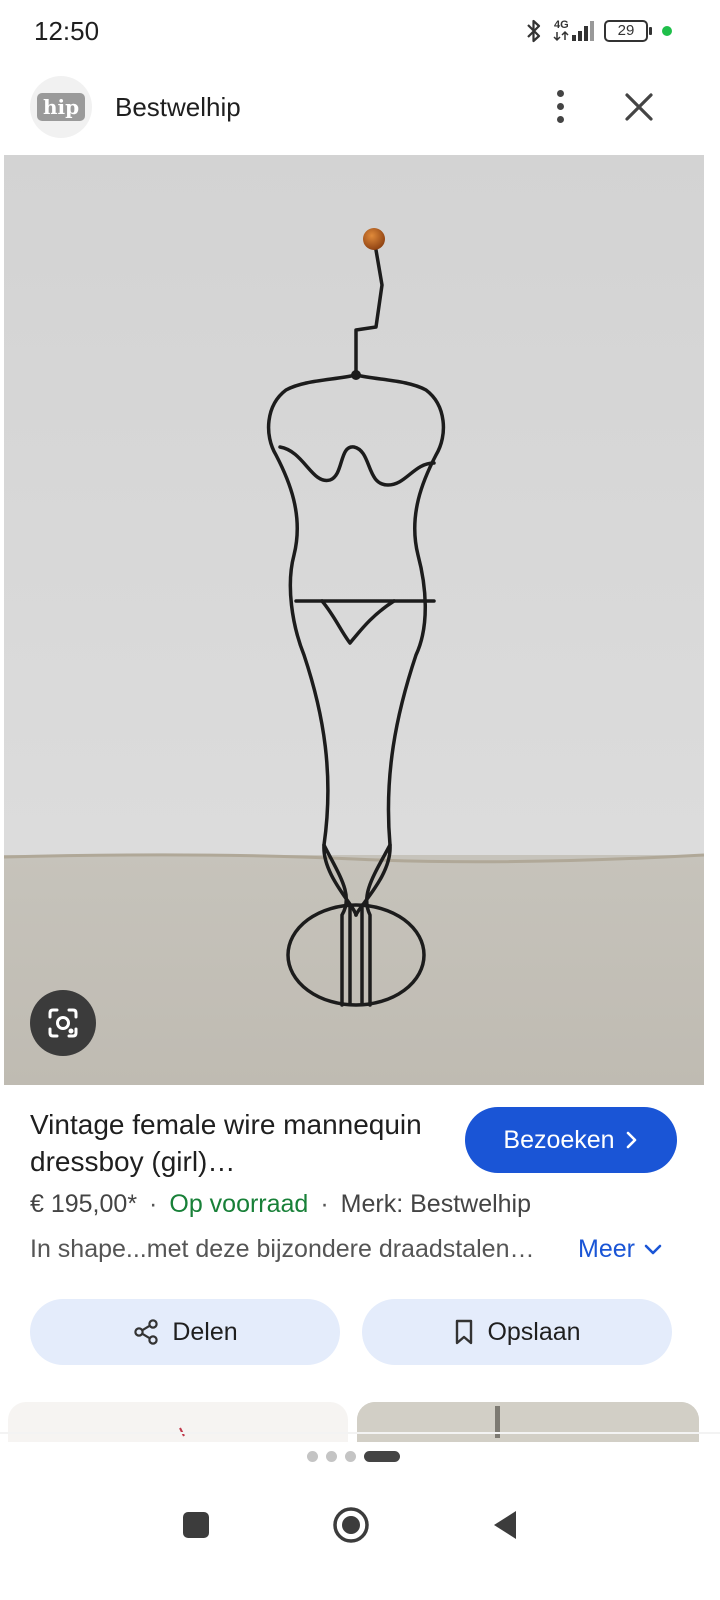 This screenshot has height=1600, width=720. I want to click on bookmark-icon, so click(464, 1332).